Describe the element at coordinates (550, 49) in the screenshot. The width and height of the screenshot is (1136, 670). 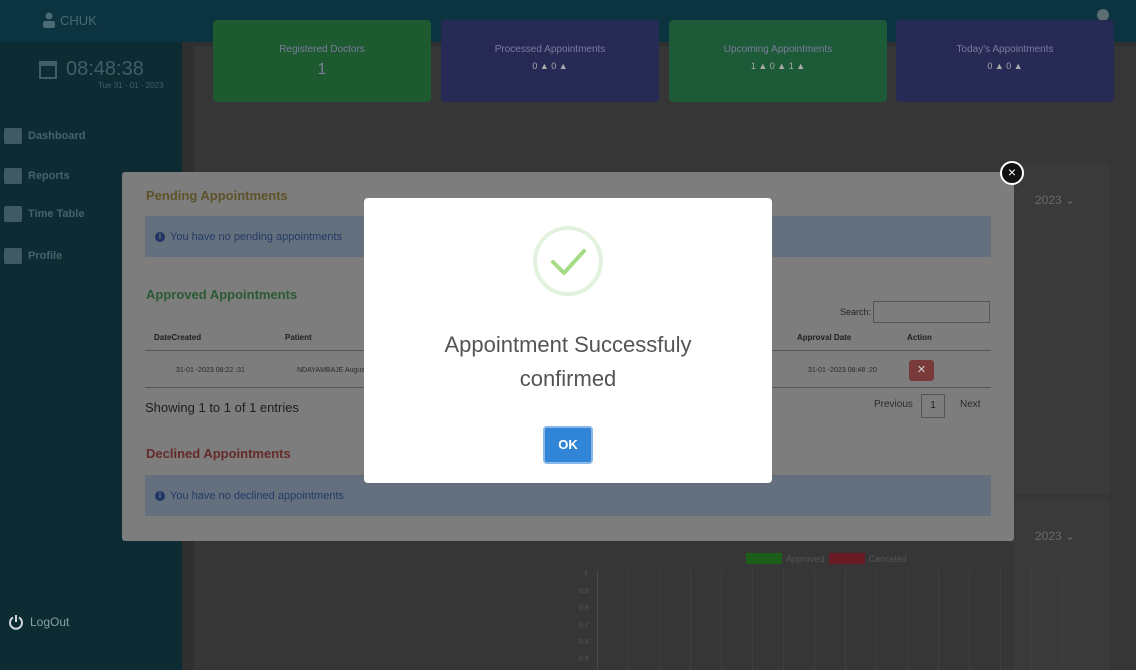
I see `card-label: Processed Appointments` at that location.